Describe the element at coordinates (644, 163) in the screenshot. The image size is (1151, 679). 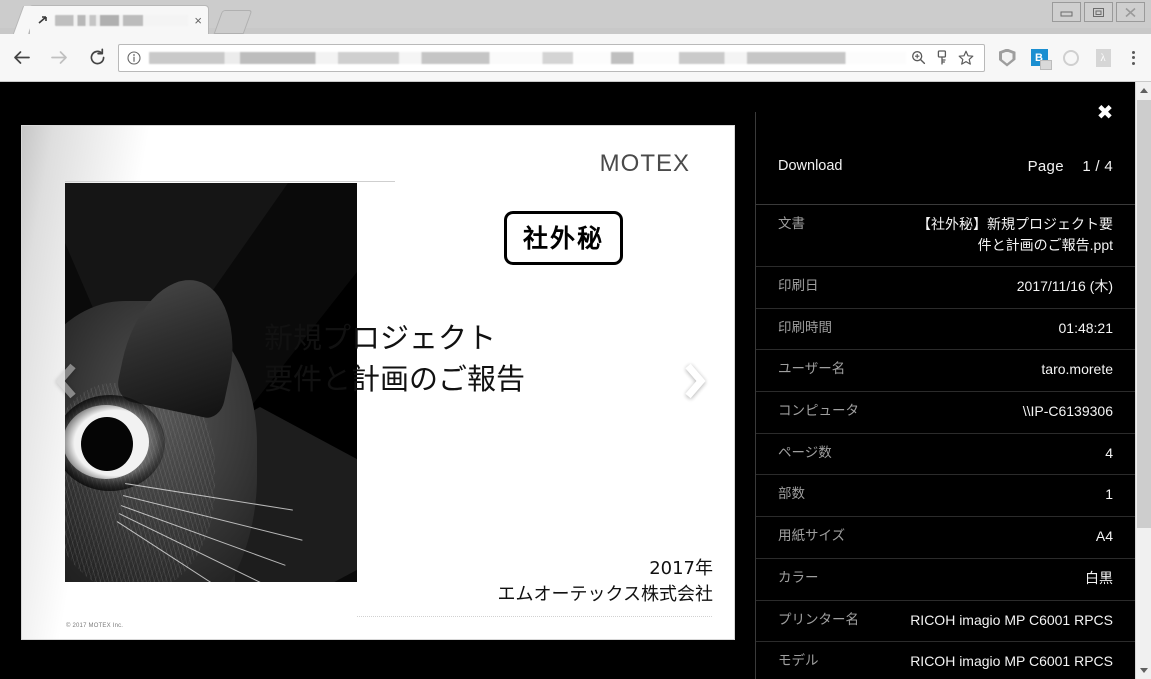
I see `motex-logo: MOTEX` at that location.